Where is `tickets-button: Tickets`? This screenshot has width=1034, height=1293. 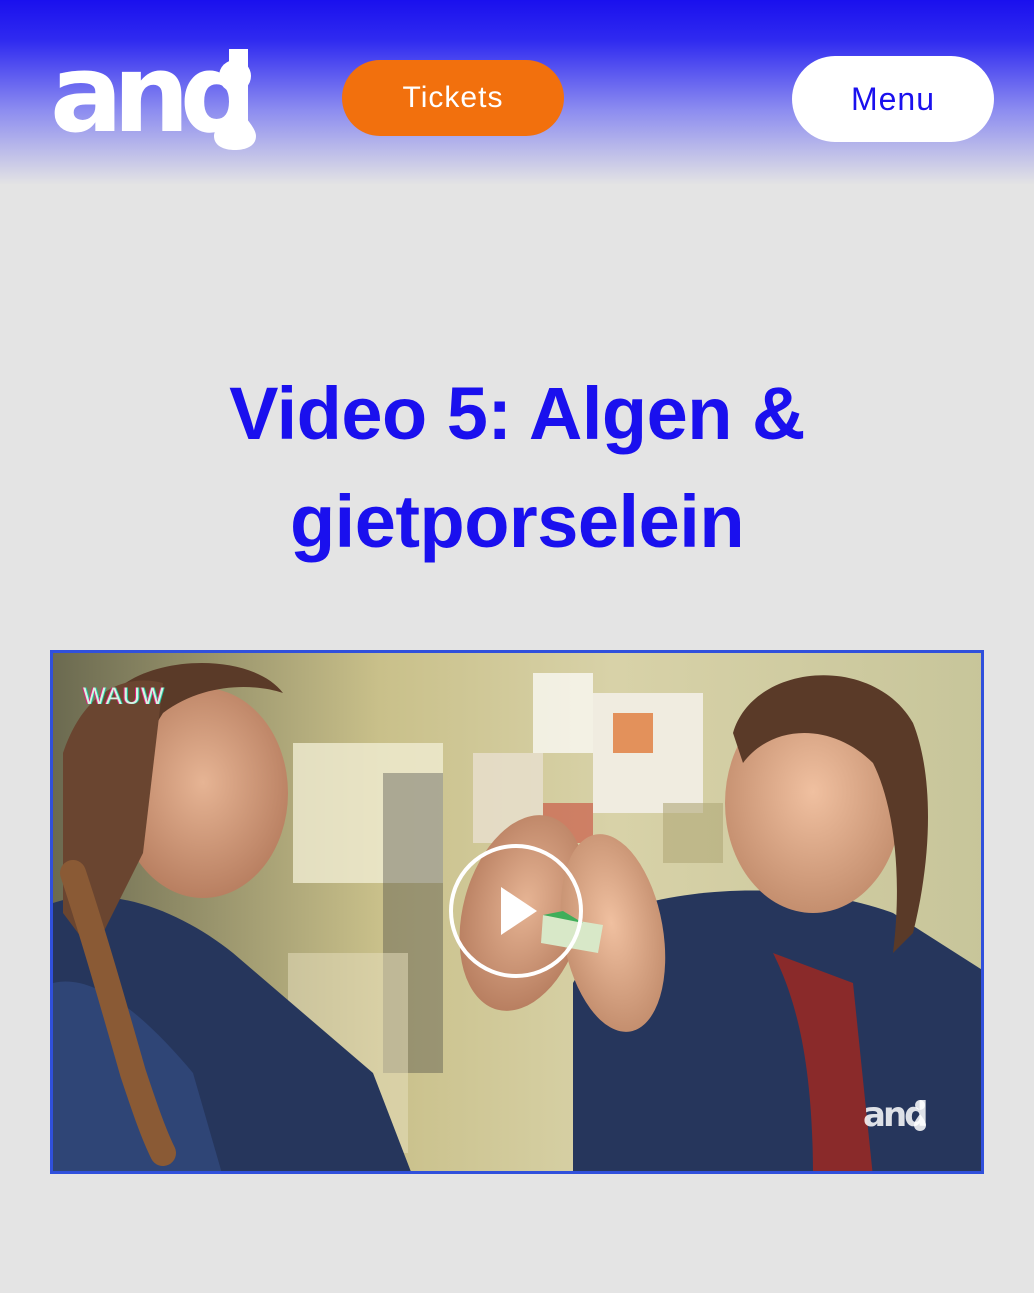
tickets-button: Tickets is located at coordinates (453, 98).